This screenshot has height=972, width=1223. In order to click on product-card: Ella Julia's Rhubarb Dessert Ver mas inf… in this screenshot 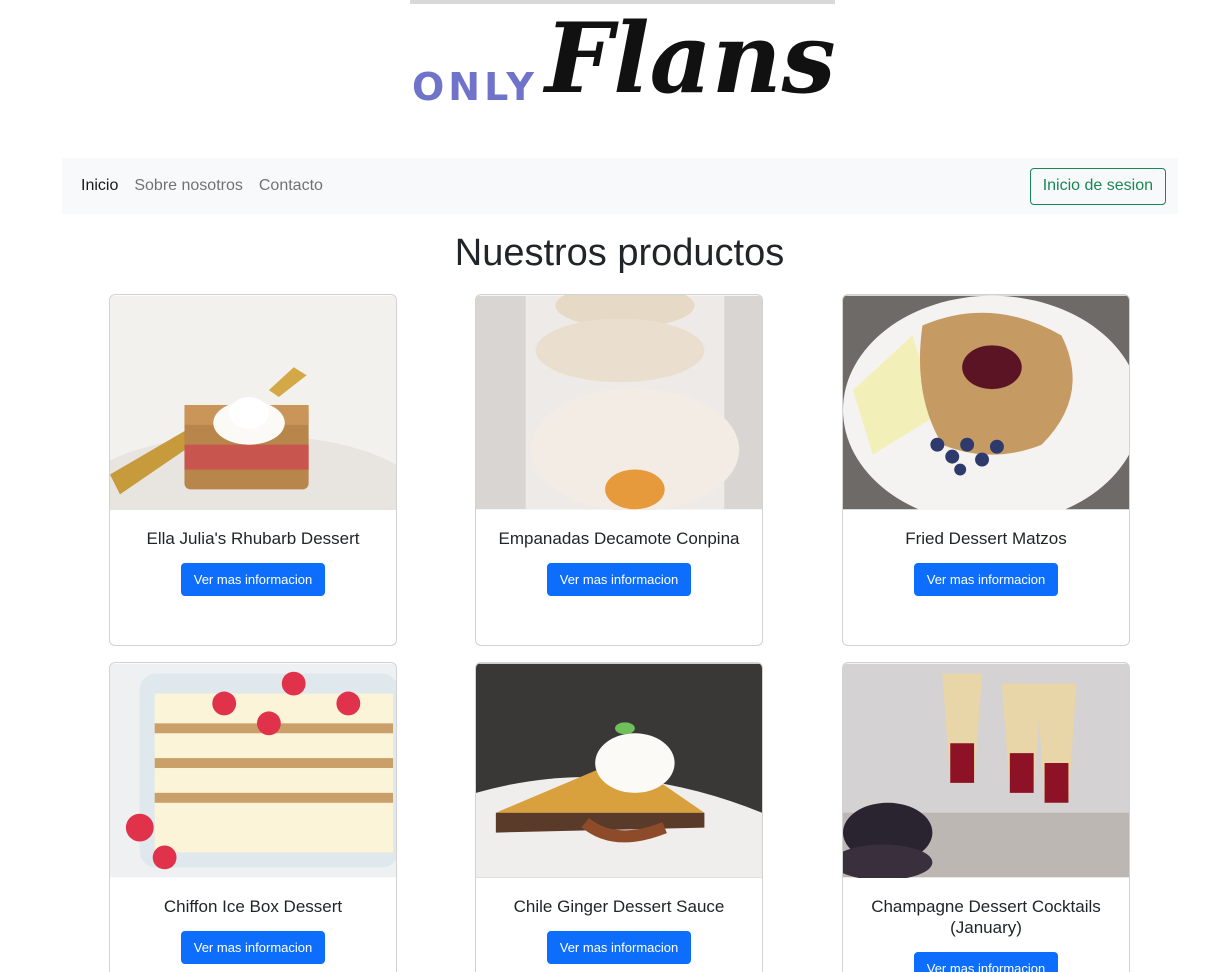, I will do `click(253, 470)`.